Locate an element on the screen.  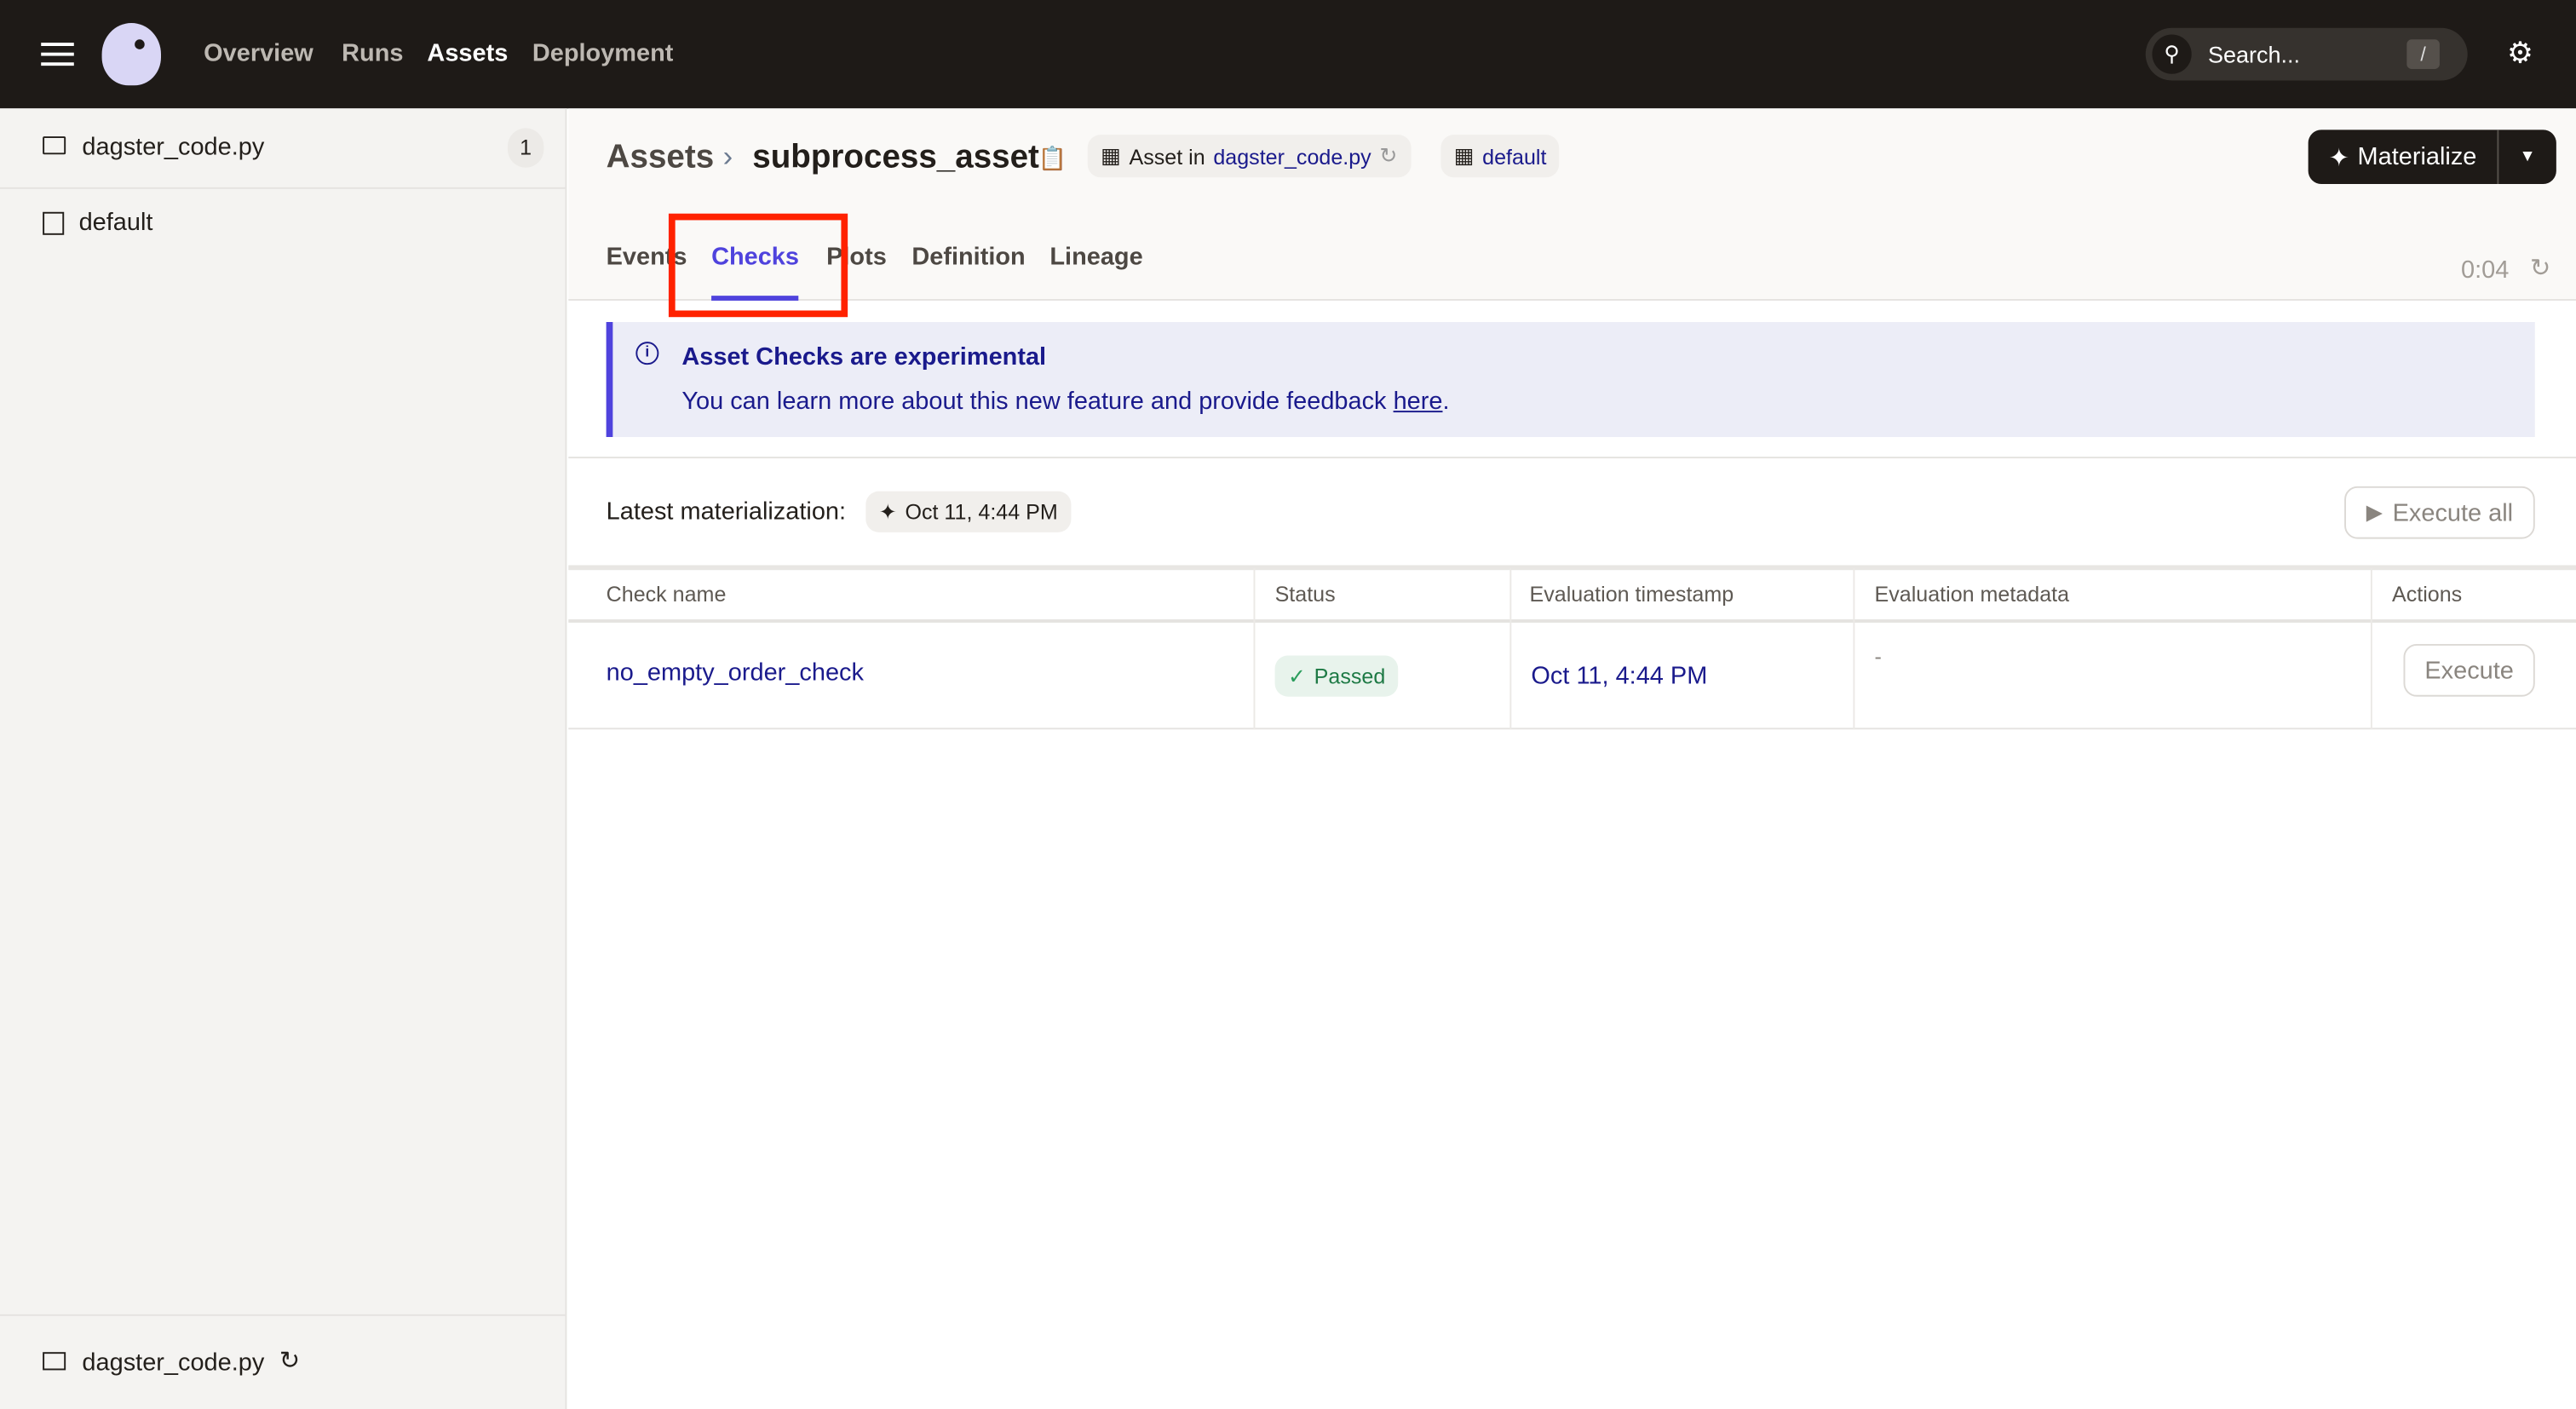
info-icon: i is located at coordinates (647, 353).